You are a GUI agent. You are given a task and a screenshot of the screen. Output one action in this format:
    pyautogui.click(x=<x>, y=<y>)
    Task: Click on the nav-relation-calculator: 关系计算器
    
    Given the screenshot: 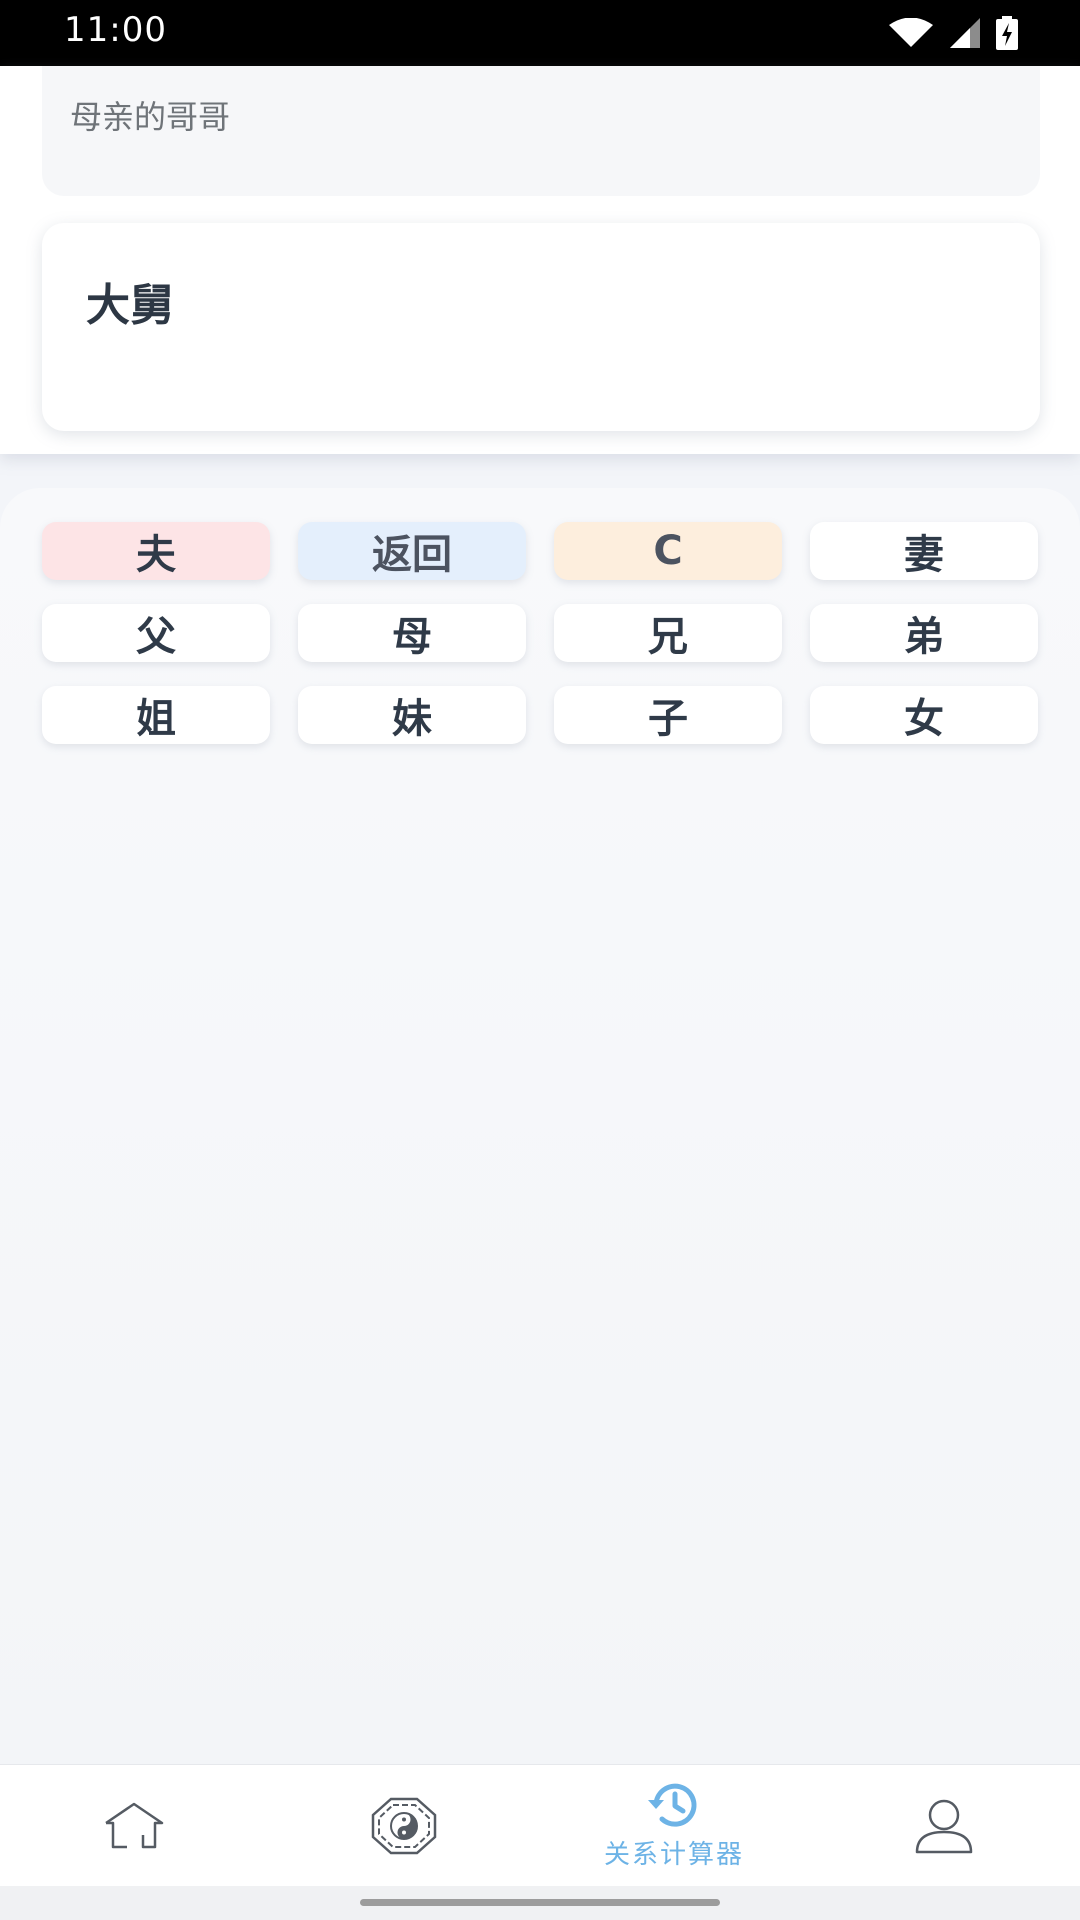 What is the action you would take?
    pyautogui.click(x=674, y=1826)
    